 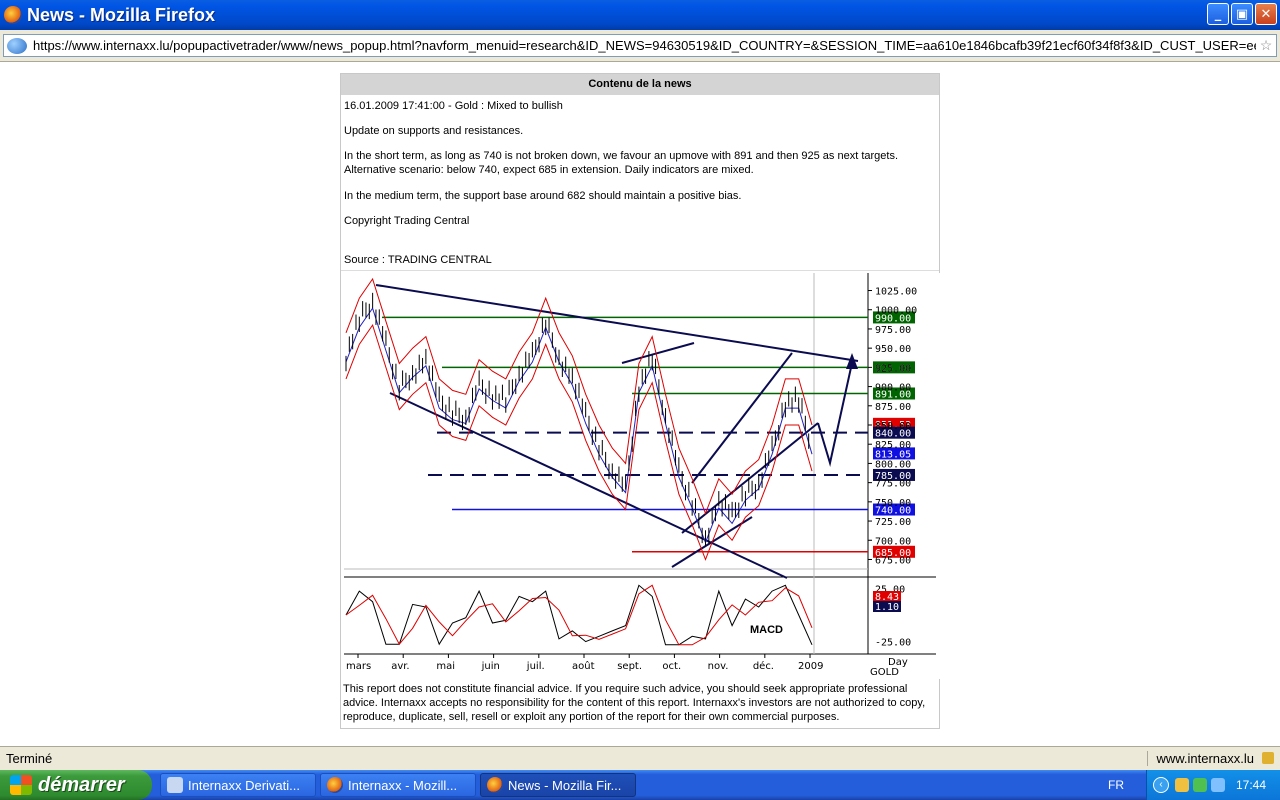 I want to click on news-source: Source : TRADING CENTRAL, so click(x=418, y=260).